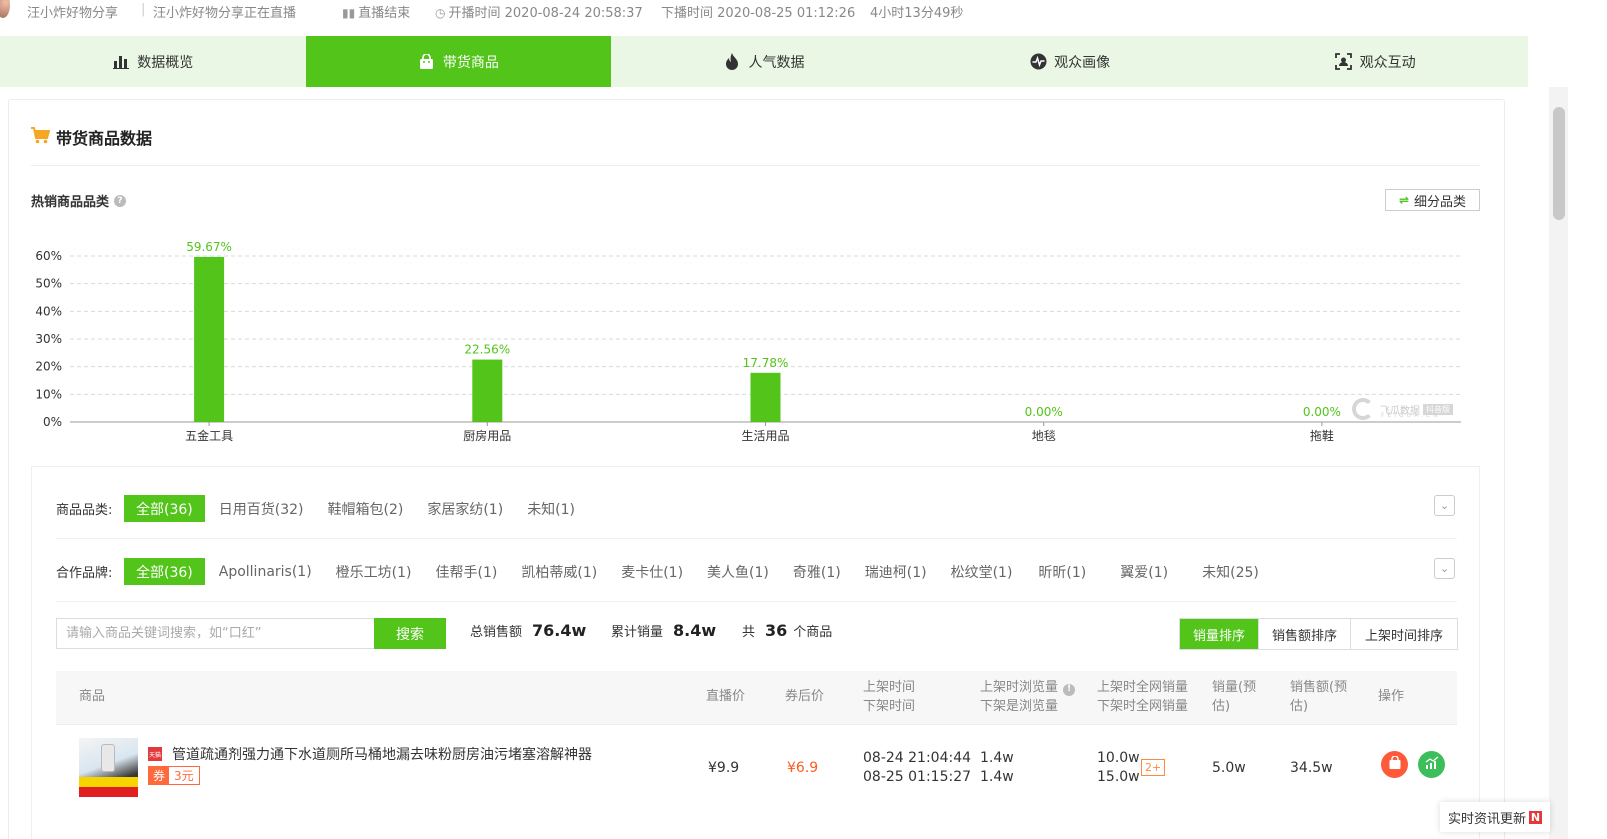 This screenshot has height=839, width=1607. Describe the element at coordinates (1402, 409) in the screenshot. I see `watermark: 飞瓜数据 抖音版 FEIGUA.CN` at that location.